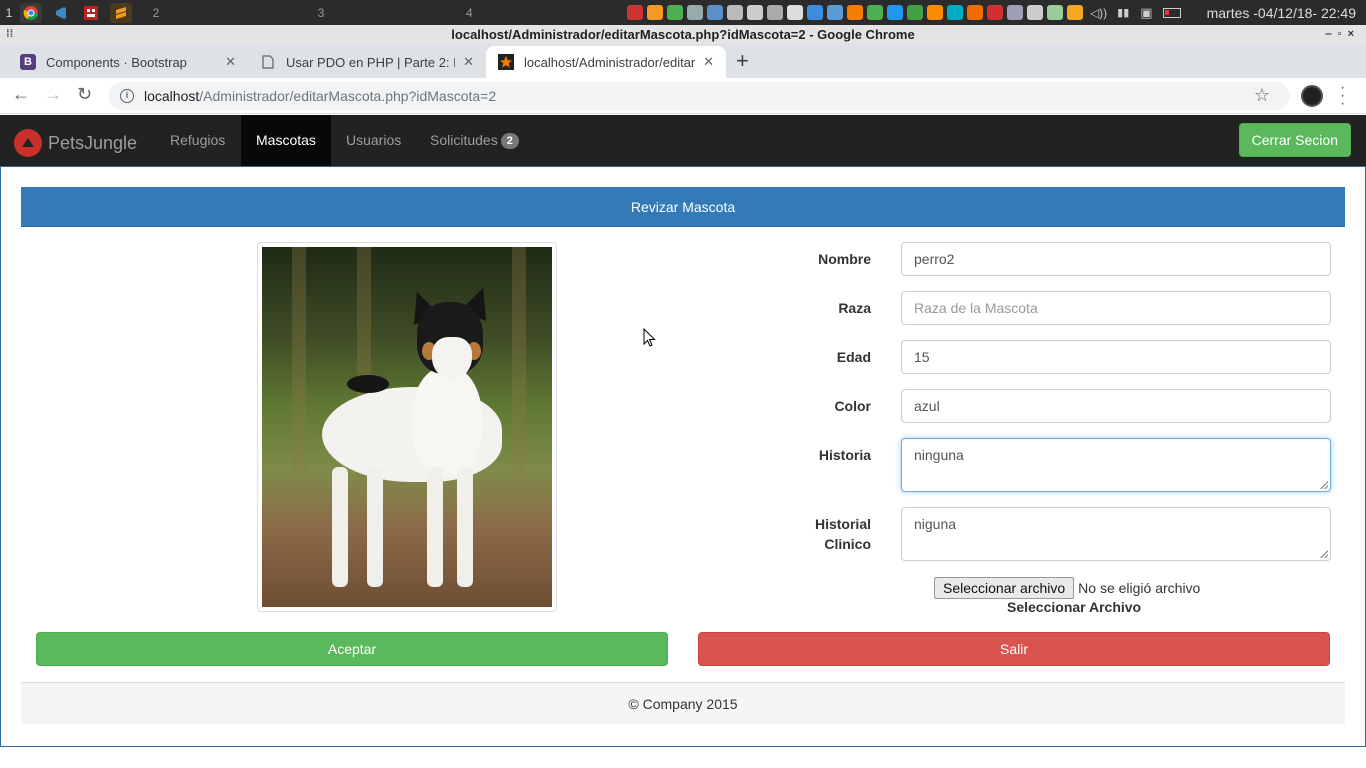 Image resolution: width=1366 pixels, height=768 pixels. I want to click on raza-label: Raza, so click(854, 308).